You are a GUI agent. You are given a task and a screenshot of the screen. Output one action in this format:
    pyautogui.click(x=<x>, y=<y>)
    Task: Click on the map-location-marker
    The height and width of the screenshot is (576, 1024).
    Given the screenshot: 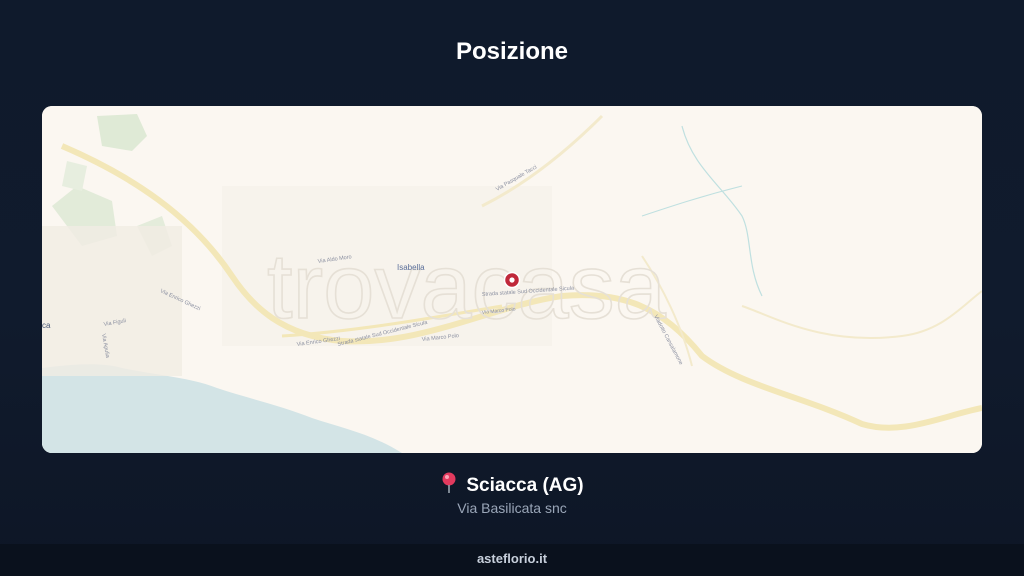 What is the action you would take?
    pyautogui.click(x=512, y=280)
    